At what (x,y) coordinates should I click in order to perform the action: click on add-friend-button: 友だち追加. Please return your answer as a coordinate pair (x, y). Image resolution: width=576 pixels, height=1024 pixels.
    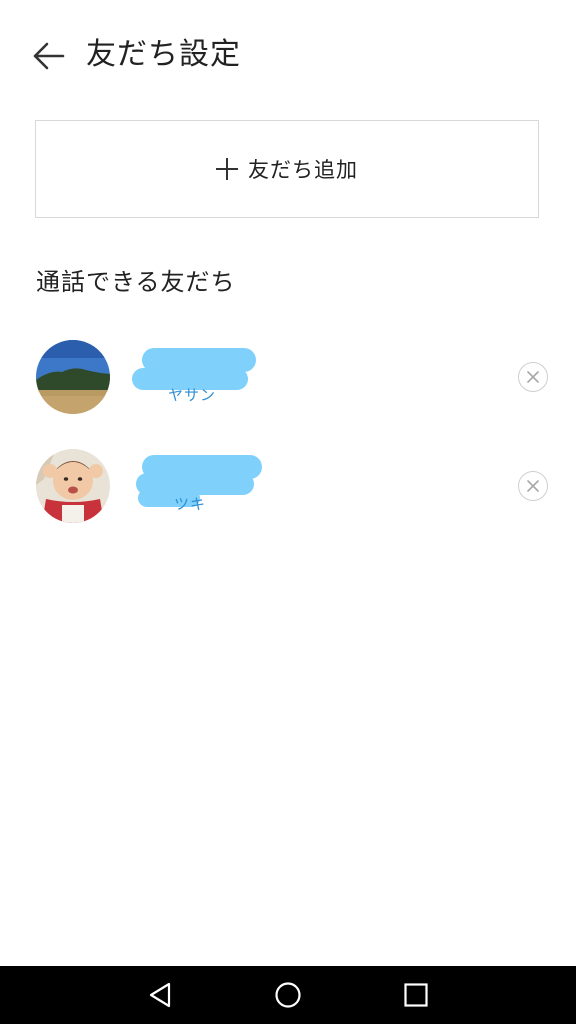
    Looking at the image, I should click on (287, 169).